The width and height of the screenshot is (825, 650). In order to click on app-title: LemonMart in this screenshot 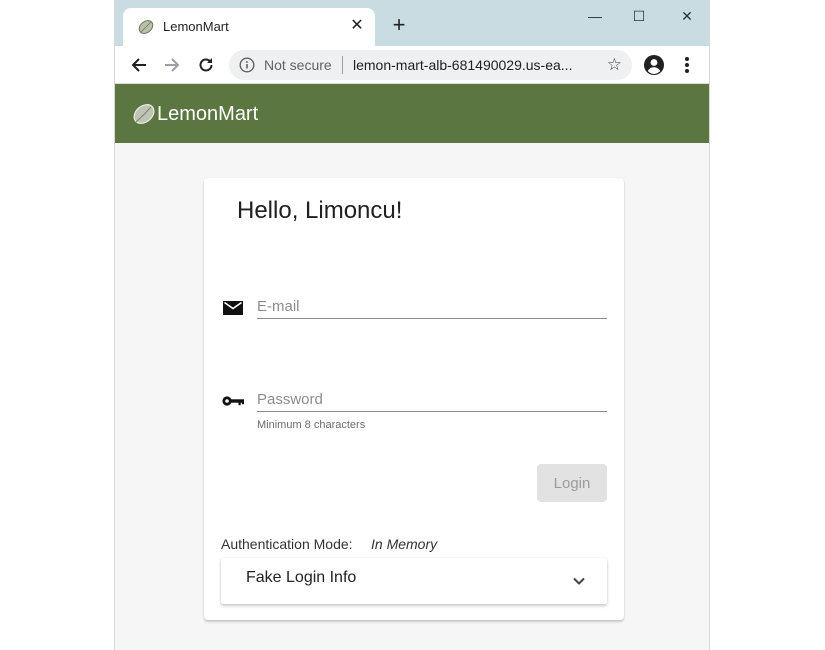, I will do `click(207, 114)`.